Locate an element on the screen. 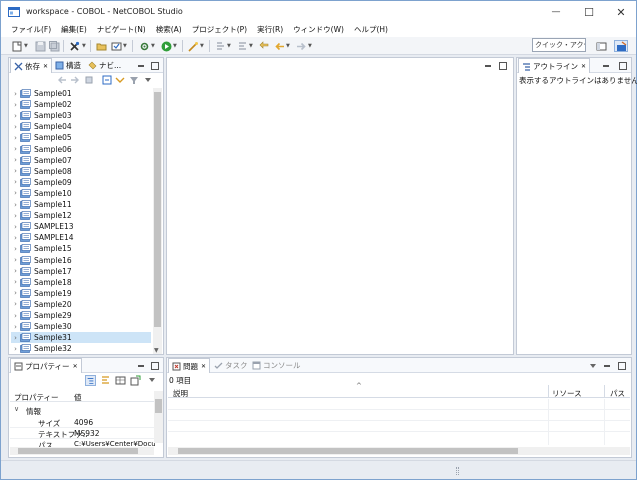  tree-item: › Sample09 is located at coordinates (81, 182).